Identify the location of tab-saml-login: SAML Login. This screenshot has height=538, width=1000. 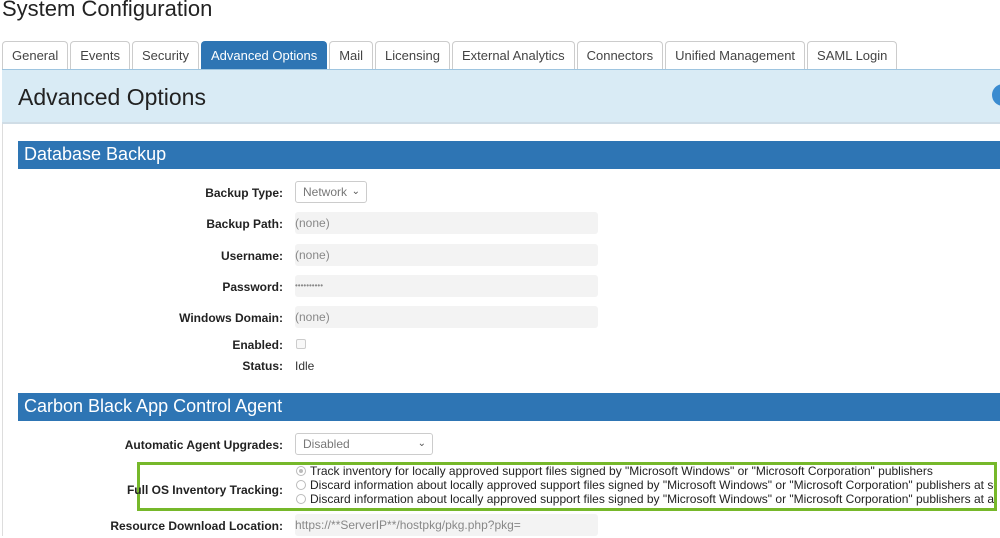
(852, 55).